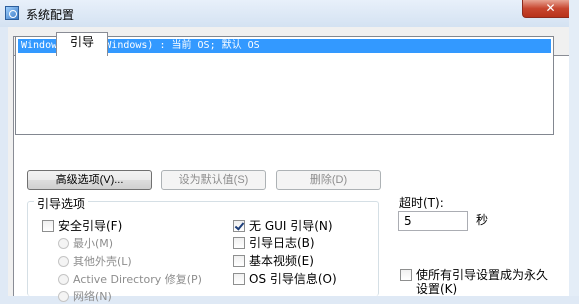 The width and height of the screenshot is (579, 304). Describe the element at coordinates (281, 261) in the screenshot. I see `base-video-label: 基本视频(E)` at that location.